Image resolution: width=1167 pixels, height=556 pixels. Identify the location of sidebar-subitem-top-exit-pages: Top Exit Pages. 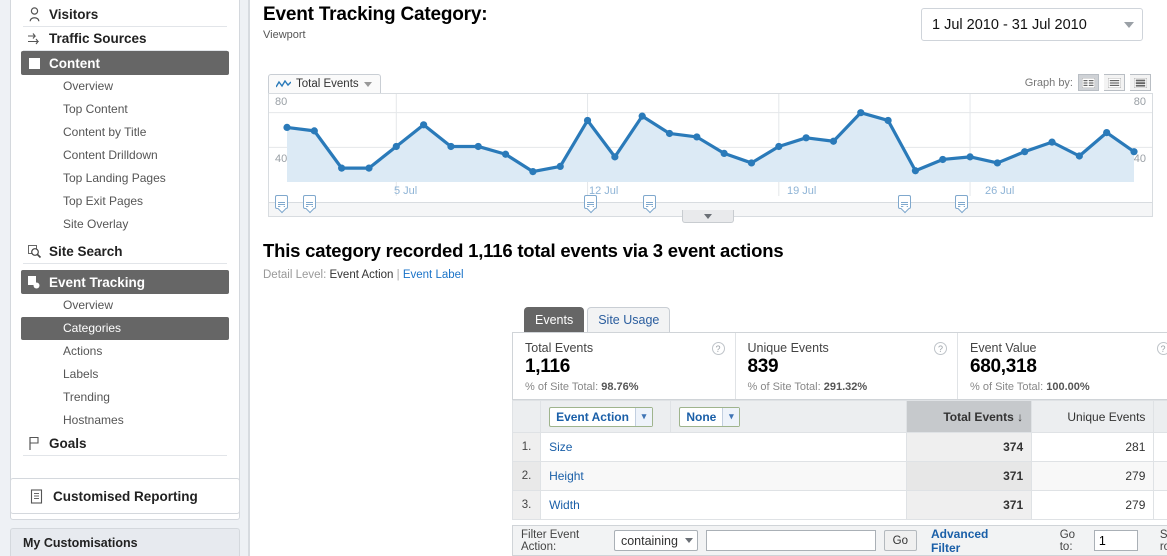
(125, 201).